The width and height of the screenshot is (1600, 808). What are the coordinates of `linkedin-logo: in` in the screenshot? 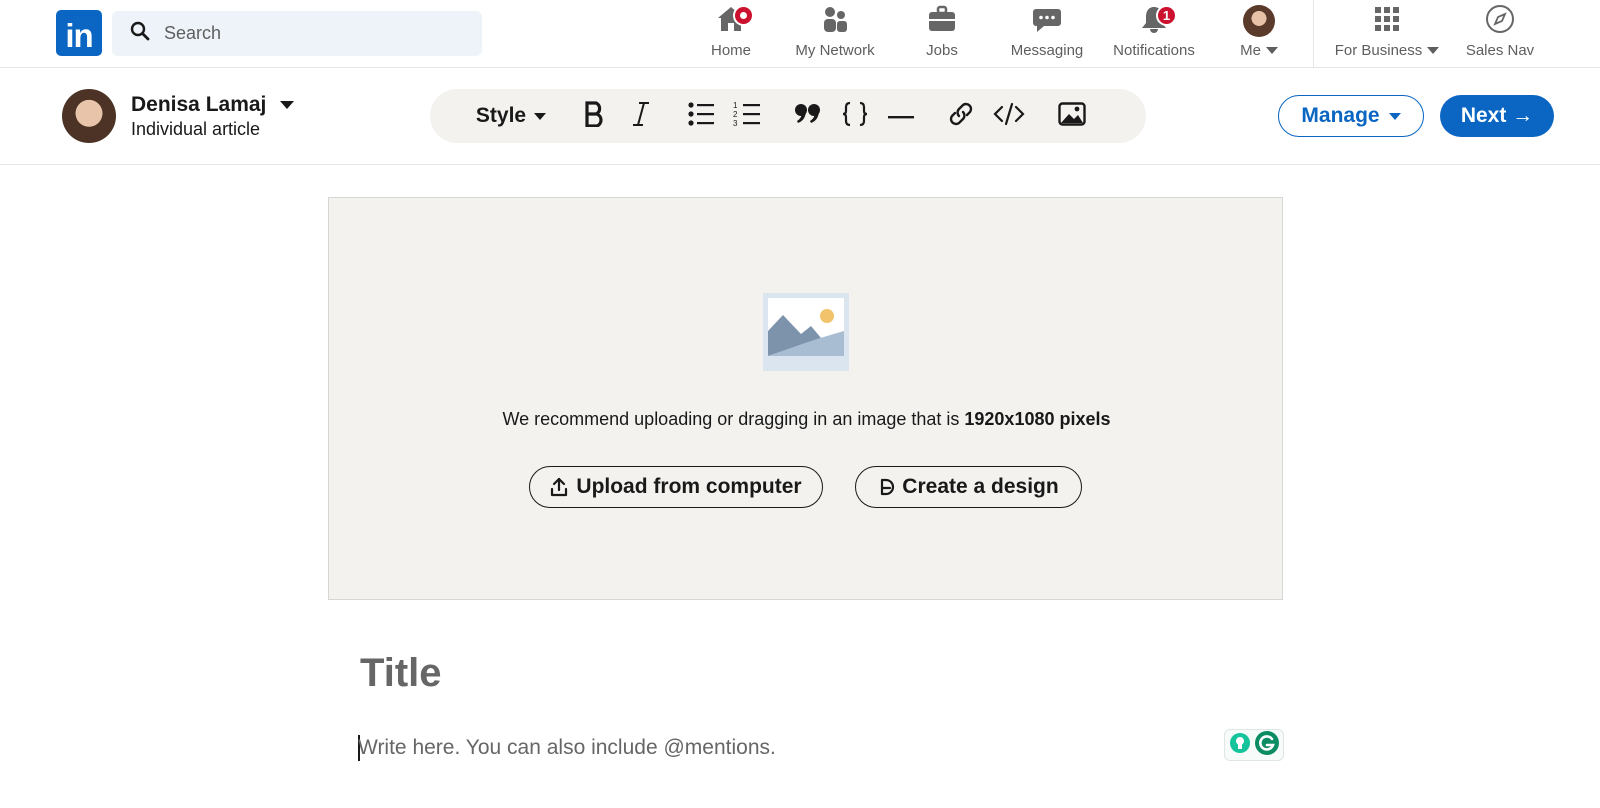 It's located at (79, 33).